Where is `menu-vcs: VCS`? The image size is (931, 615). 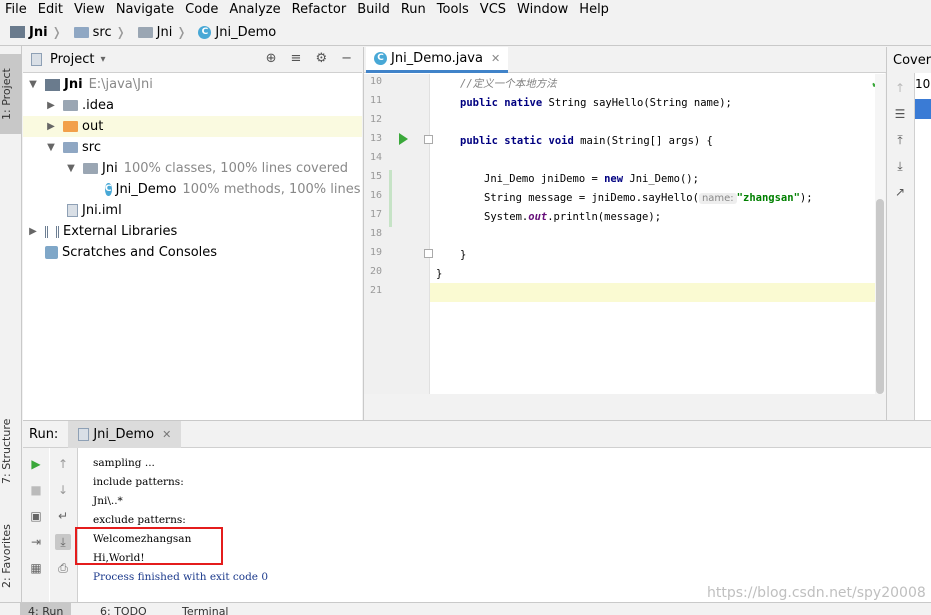 menu-vcs: VCS is located at coordinates (493, 9).